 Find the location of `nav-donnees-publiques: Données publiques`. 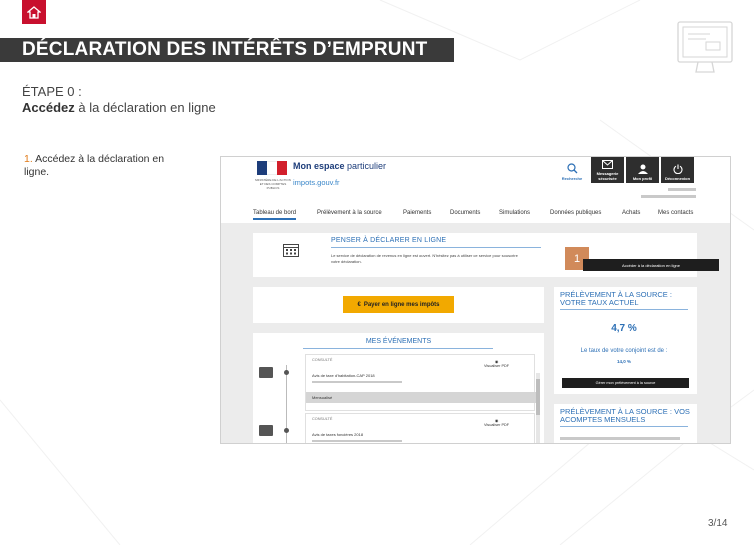

nav-donnees-publiques: Données publiques is located at coordinates (575, 213).